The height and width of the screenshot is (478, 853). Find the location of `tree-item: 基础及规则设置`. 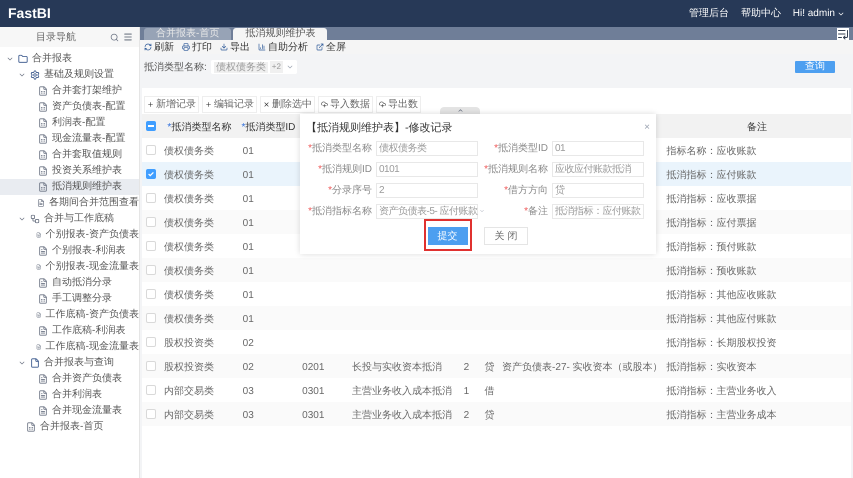

tree-item: 基础及规则设置 is located at coordinates (69, 75).